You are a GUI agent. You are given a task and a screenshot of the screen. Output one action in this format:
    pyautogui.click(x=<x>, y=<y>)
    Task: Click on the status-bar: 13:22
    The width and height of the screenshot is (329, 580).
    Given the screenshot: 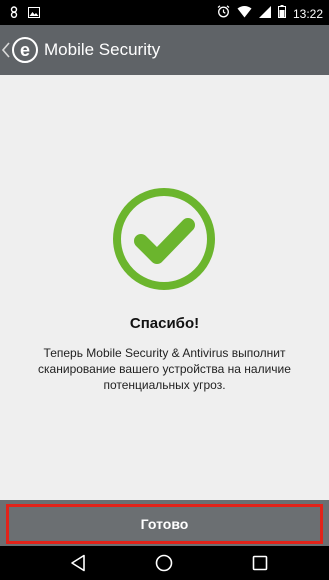 What is the action you would take?
    pyautogui.click(x=164, y=12)
    